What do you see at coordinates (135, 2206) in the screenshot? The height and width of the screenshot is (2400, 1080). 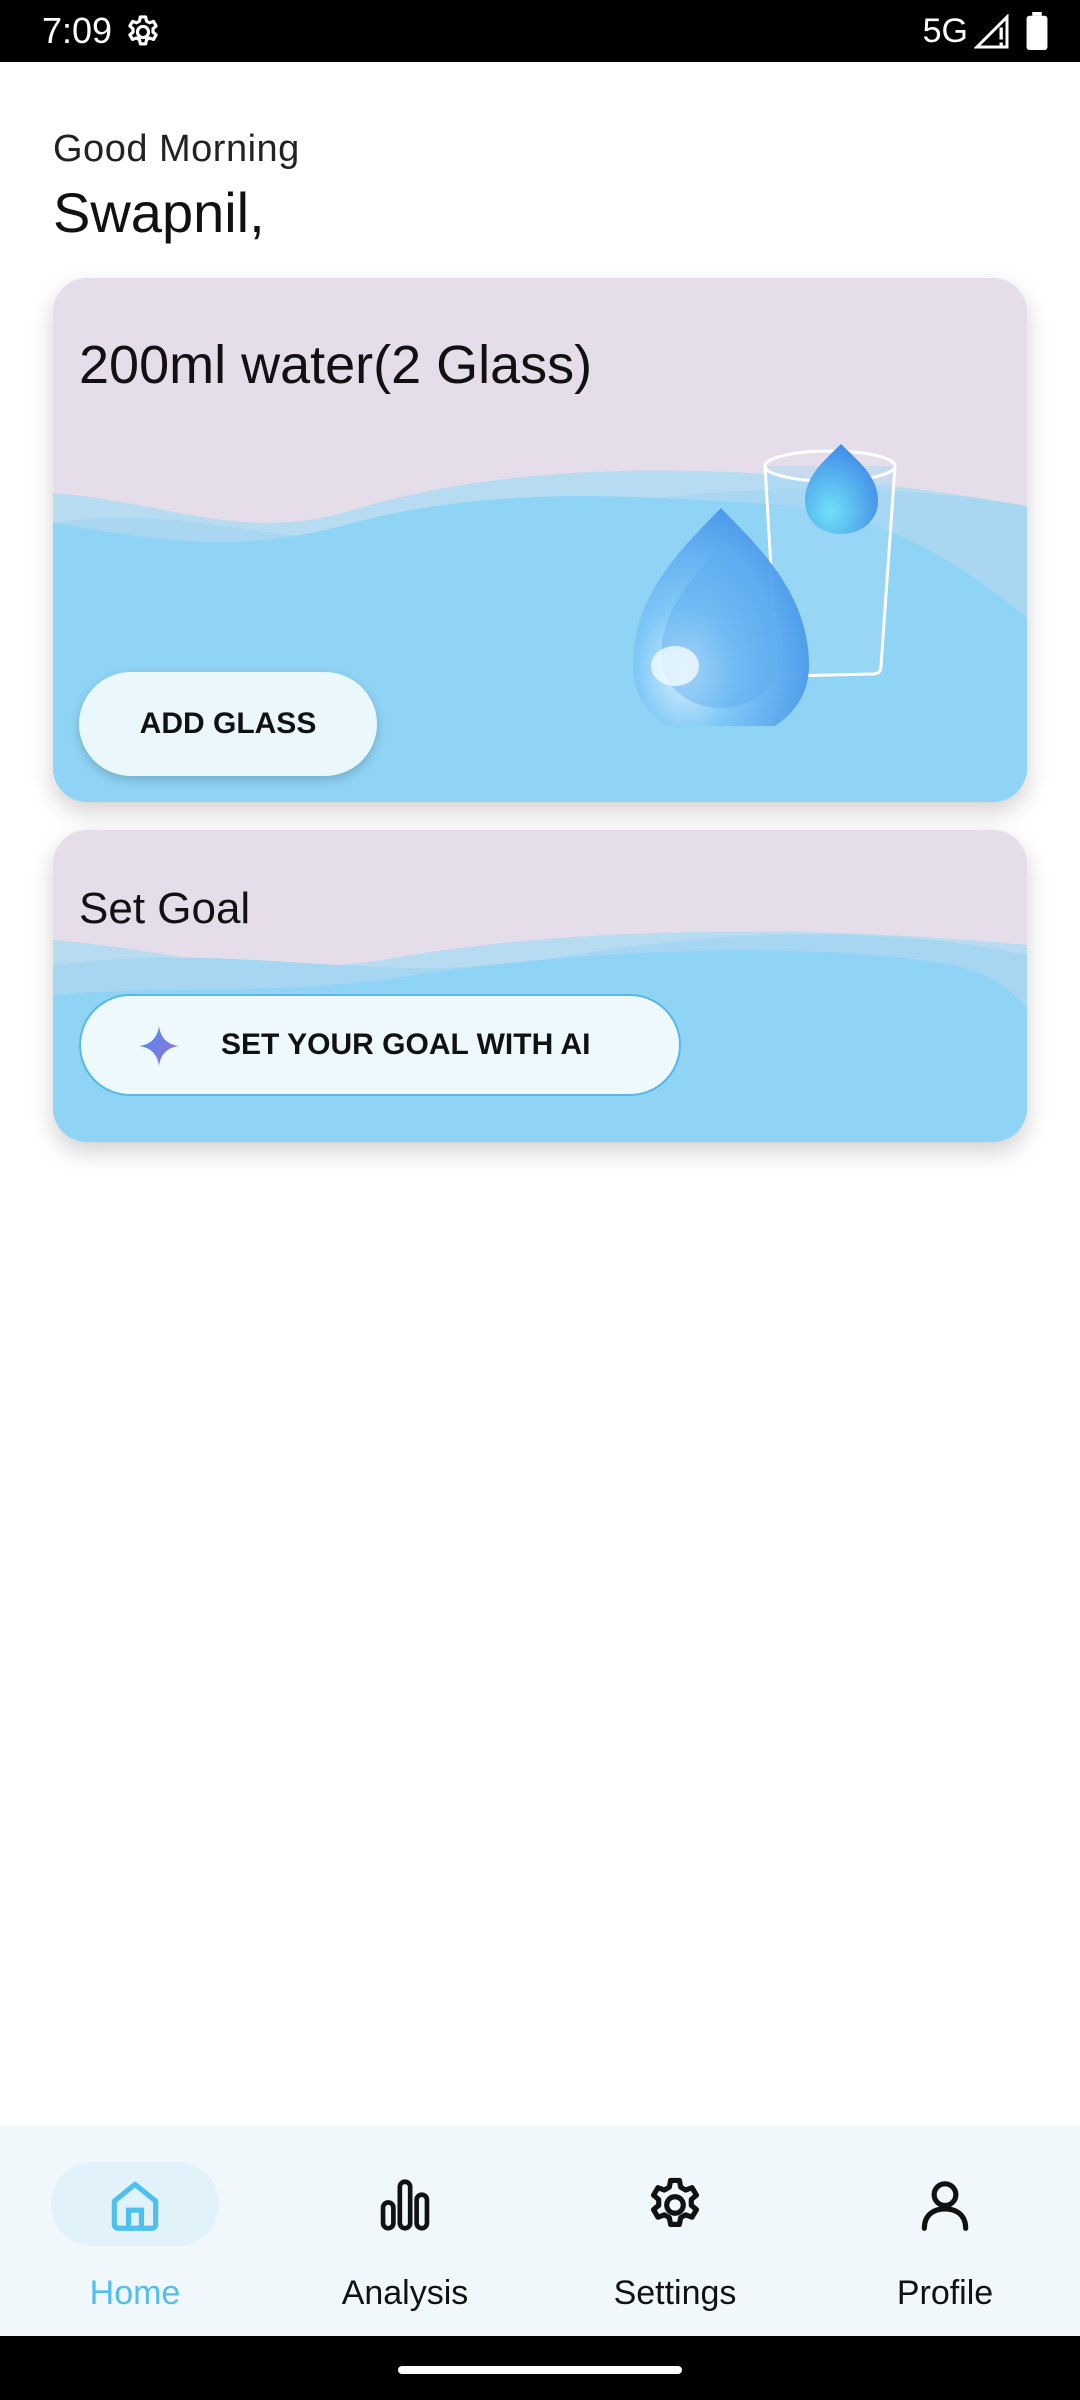 I see `home-icon` at bounding box center [135, 2206].